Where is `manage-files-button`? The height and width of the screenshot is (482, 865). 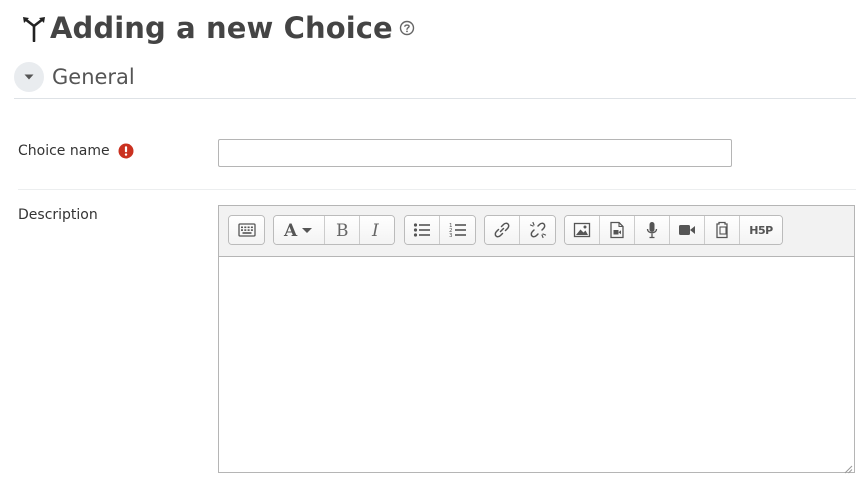
manage-files-button is located at coordinates (722, 230).